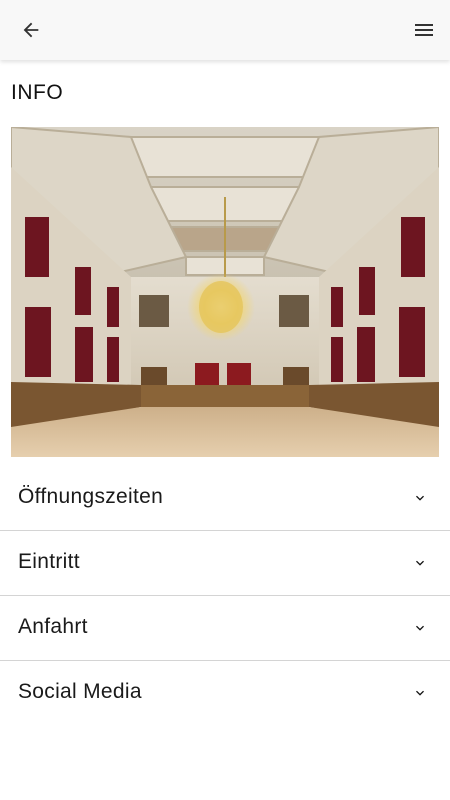 This screenshot has width=450, height=800. What do you see at coordinates (225, 30) in the screenshot?
I see `app-bar` at bounding box center [225, 30].